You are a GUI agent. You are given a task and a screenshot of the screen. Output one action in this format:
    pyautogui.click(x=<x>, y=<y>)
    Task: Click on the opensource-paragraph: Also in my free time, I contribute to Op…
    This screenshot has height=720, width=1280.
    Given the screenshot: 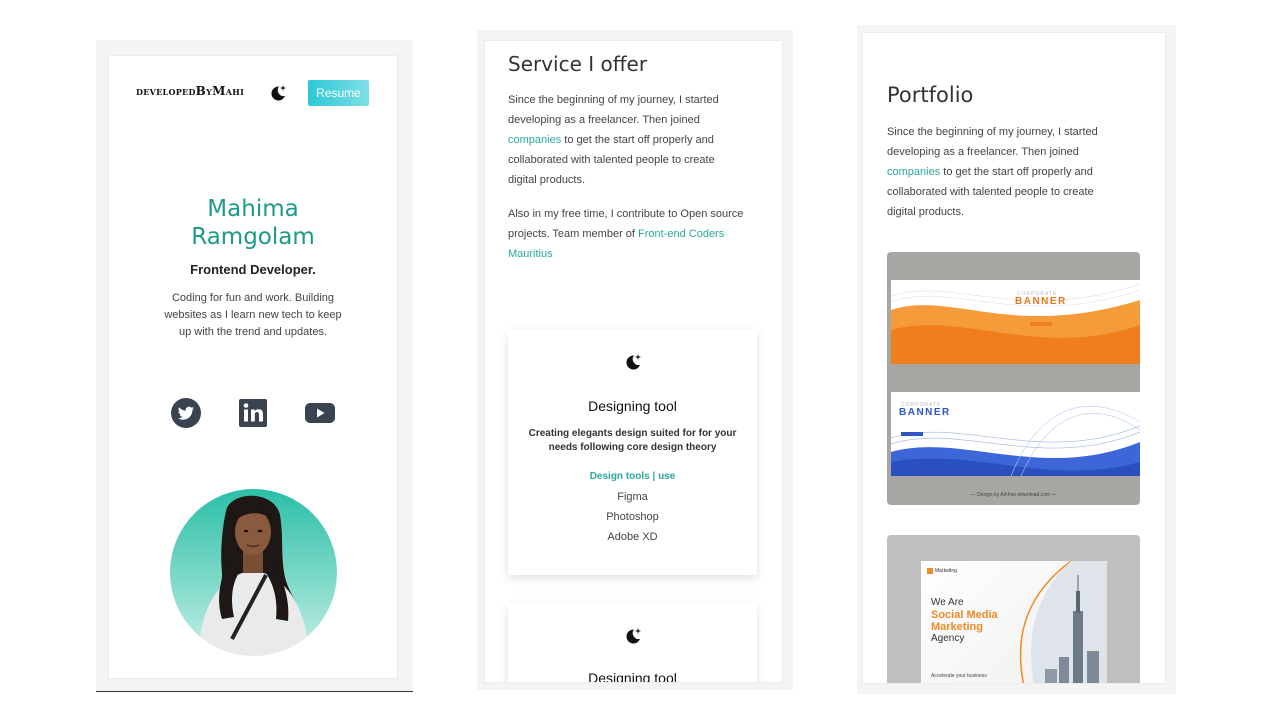 What is the action you would take?
    pyautogui.click(x=634, y=234)
    